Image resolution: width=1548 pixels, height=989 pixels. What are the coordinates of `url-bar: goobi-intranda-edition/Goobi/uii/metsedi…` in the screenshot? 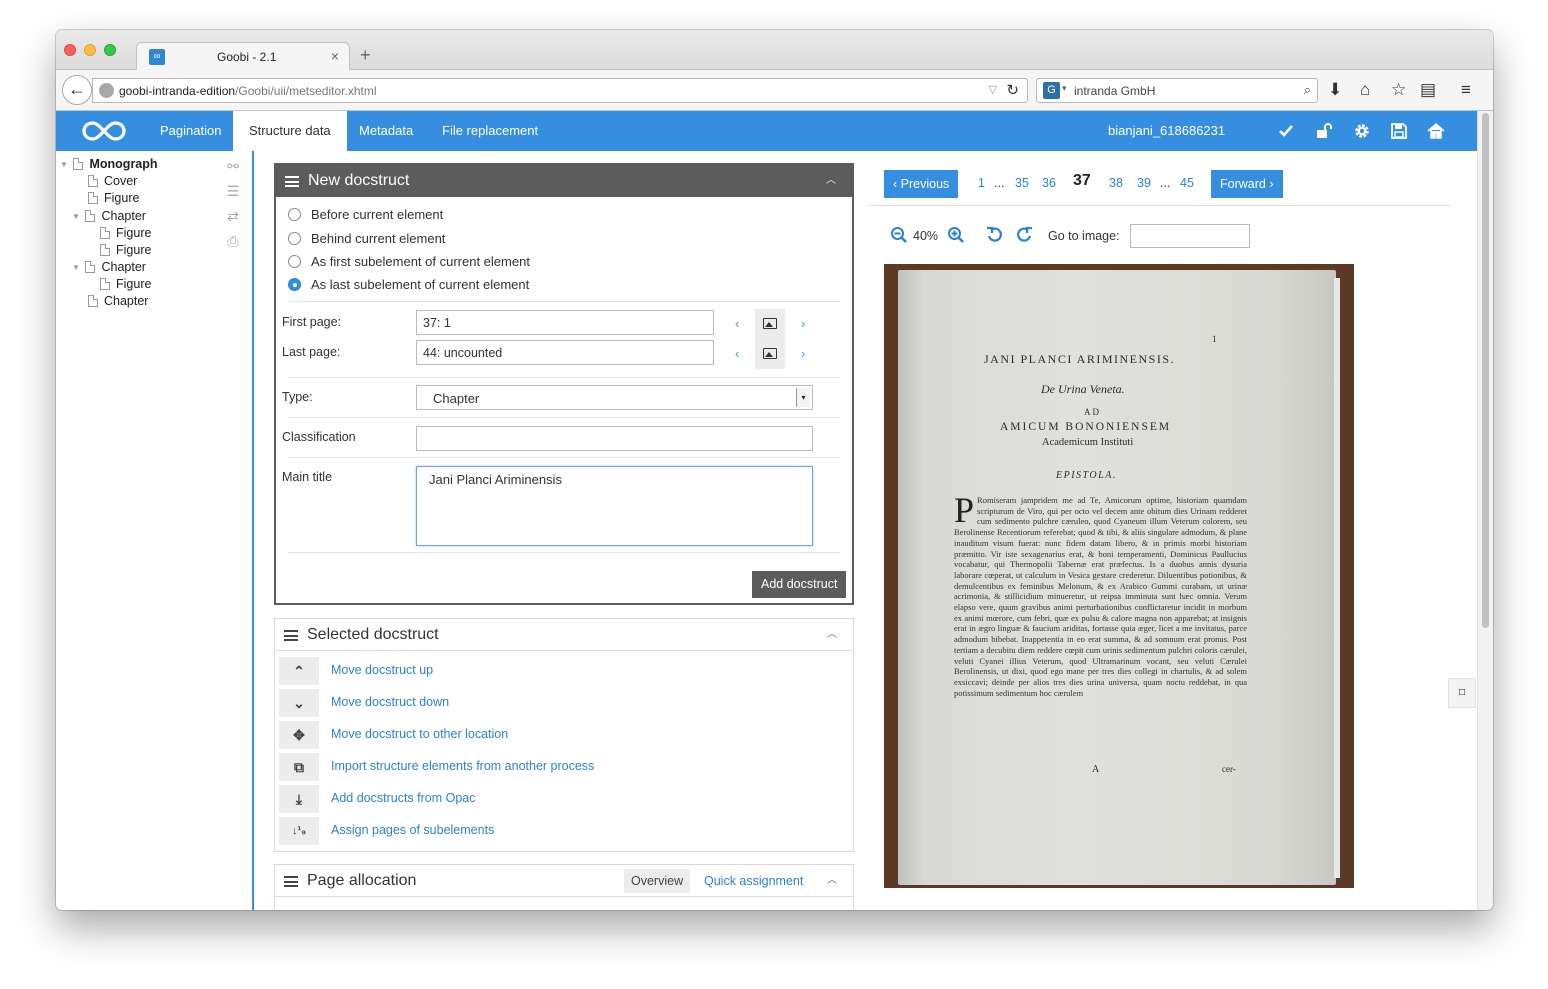 It's located at (560, 90).